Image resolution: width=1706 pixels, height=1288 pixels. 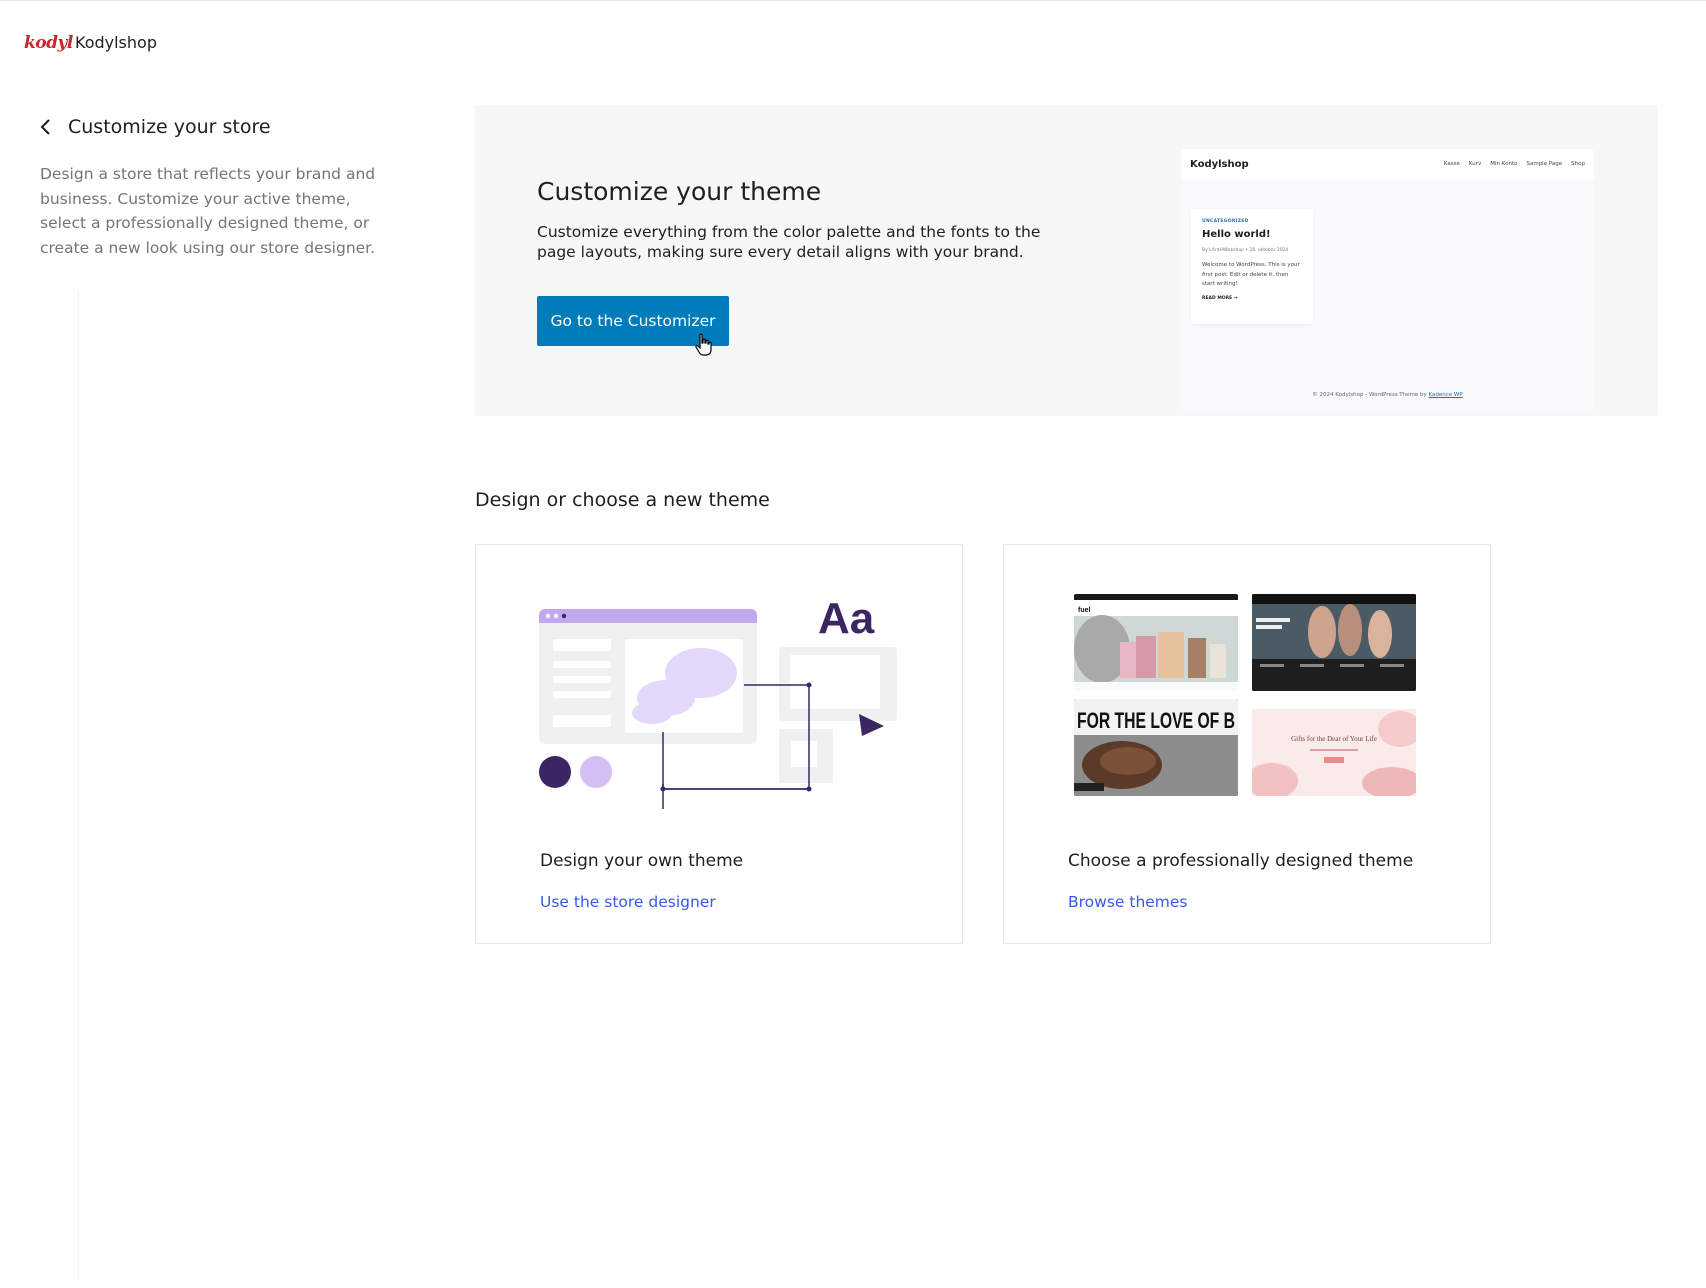 I want to click on preview-nav-item: Shop, so click(x=1578, y=164).